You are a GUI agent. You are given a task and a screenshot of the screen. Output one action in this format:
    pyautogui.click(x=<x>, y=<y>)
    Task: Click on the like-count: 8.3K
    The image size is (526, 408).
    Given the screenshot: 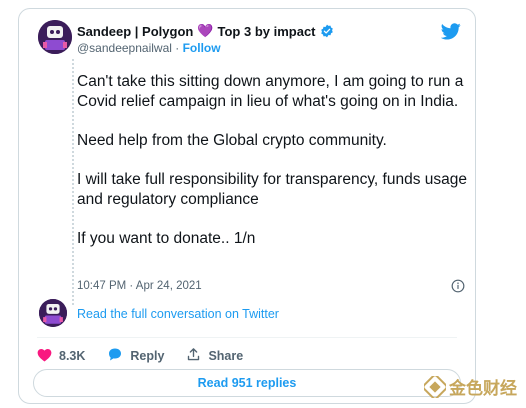 What is the action you would take?
    pyautogui.click(x=72, y=356)
    